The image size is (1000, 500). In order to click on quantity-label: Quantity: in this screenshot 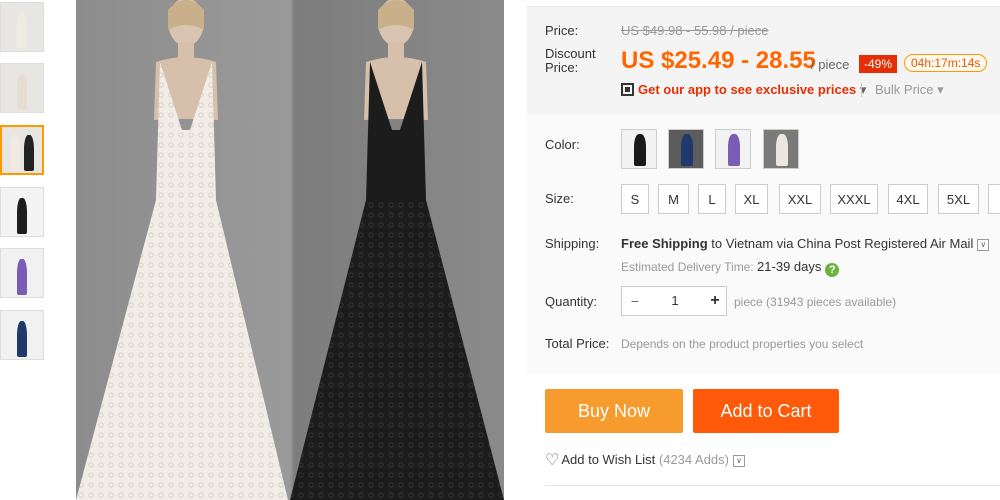, I will do `click(571, 301)`.